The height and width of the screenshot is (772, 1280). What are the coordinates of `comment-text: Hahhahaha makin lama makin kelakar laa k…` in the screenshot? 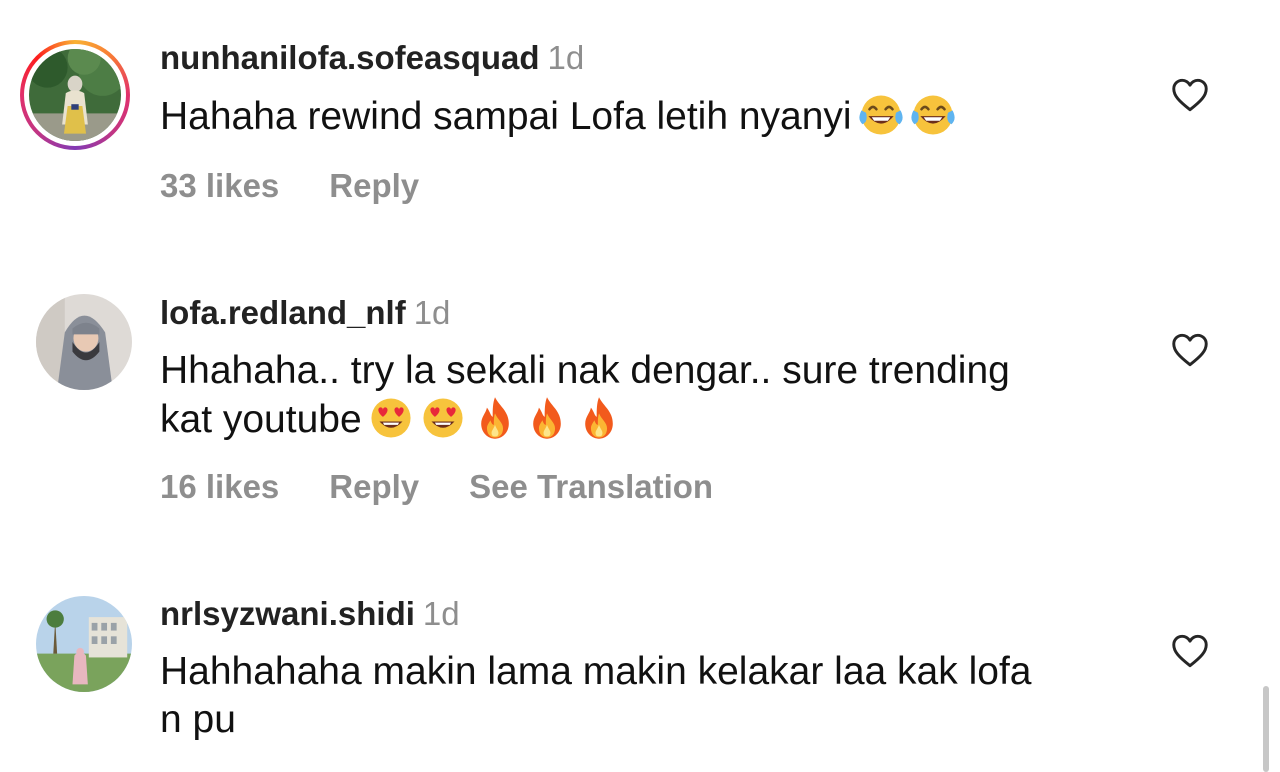 It's located at (650, 696).